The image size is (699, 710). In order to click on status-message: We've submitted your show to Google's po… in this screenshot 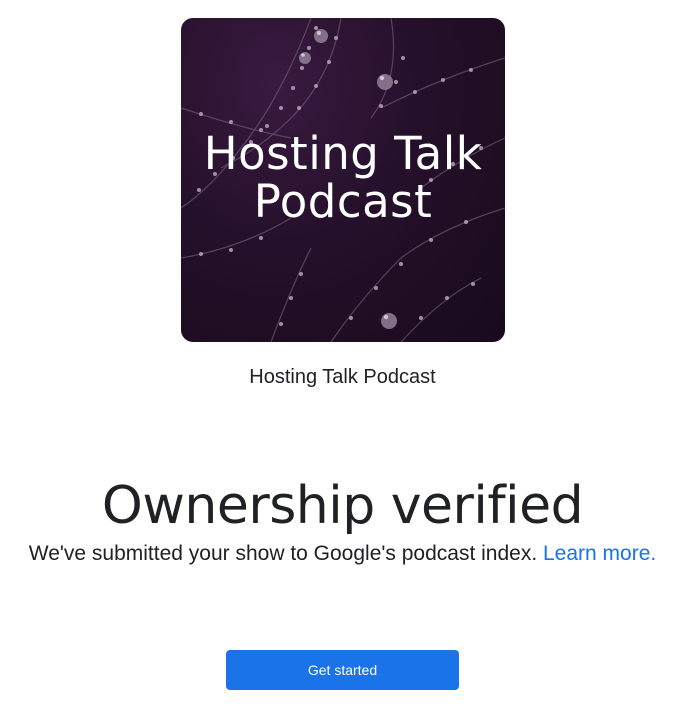, I will do `click(342, 554)`.